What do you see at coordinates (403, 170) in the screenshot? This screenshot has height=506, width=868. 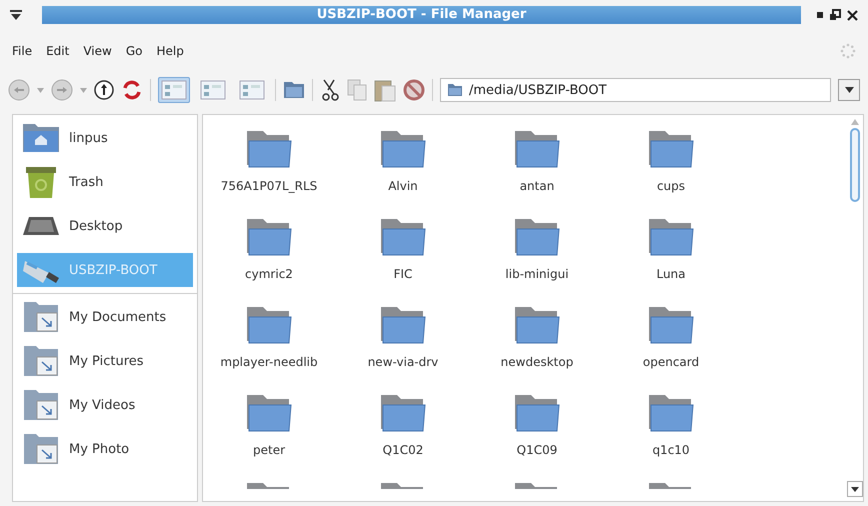 I see `folder-item: Alvin` at bounding box center [403, 170].